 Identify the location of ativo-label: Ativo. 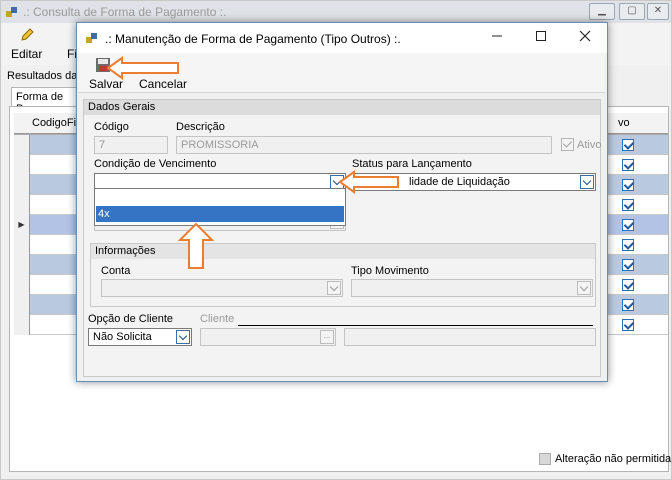
(589, 145).